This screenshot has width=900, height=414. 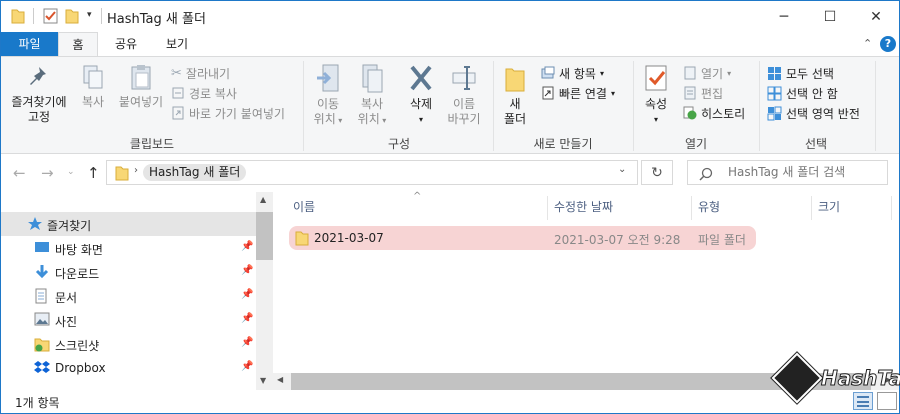 I want to click on move-to-icon, so click(x=328, y=78).